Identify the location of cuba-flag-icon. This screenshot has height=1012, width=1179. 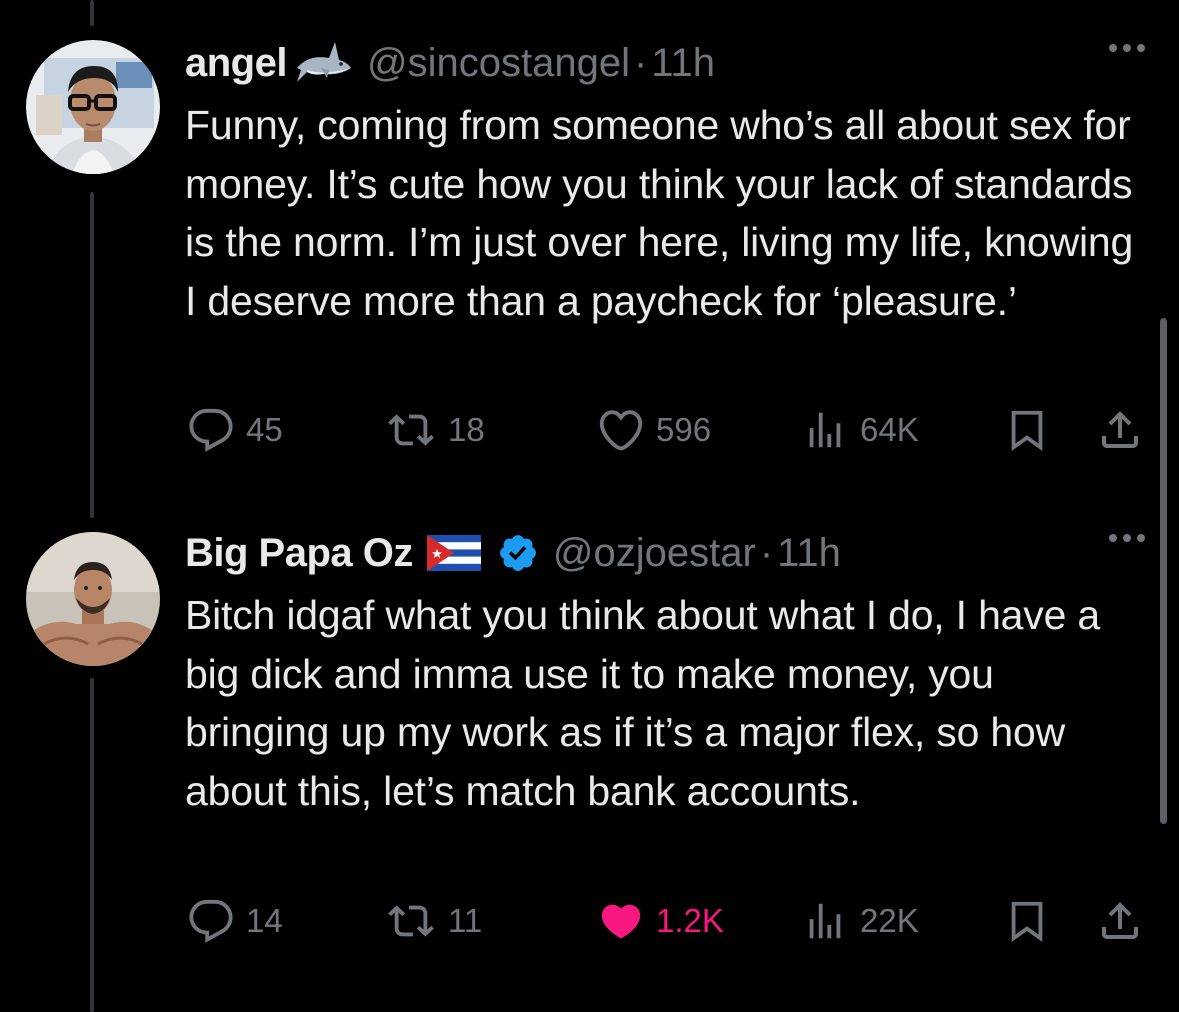
(453, 553).